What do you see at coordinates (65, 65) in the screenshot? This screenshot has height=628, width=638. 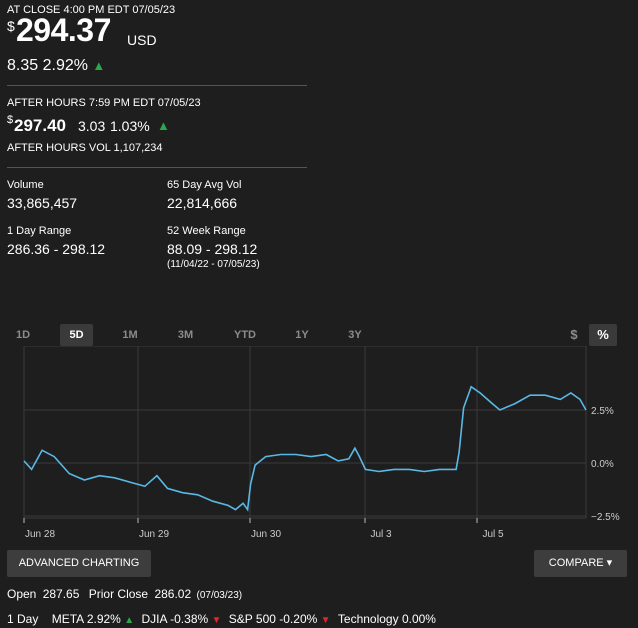 I see `close-change-pct: 2.92%` at bounding box center [65, 65].